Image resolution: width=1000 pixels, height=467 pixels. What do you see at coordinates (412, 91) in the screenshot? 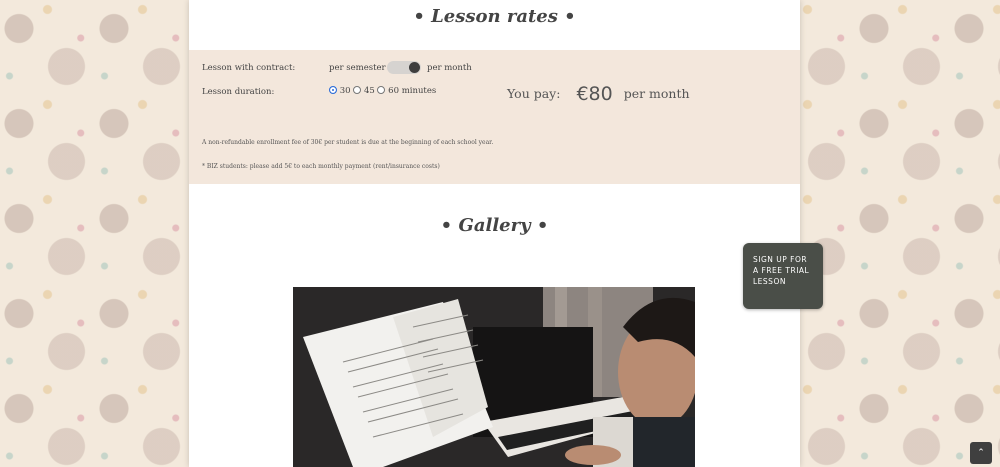
I see `duration-option-60: 60 minutes` at bounding box center [412, 91].